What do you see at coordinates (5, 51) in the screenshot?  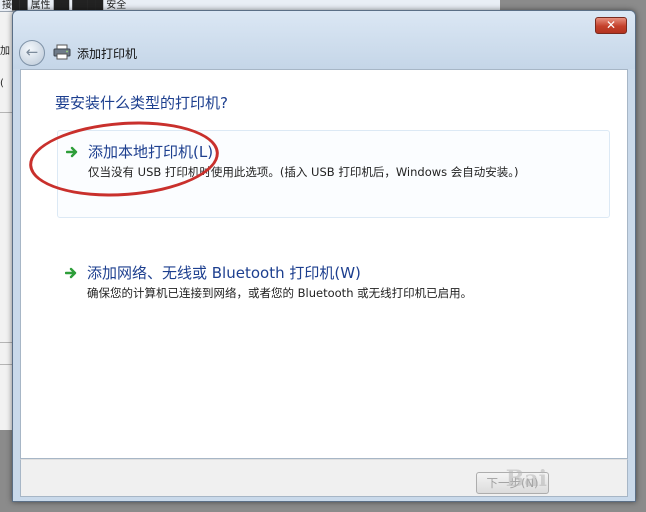 I see `background-fragment: 加` at bounding box center [5, 51].